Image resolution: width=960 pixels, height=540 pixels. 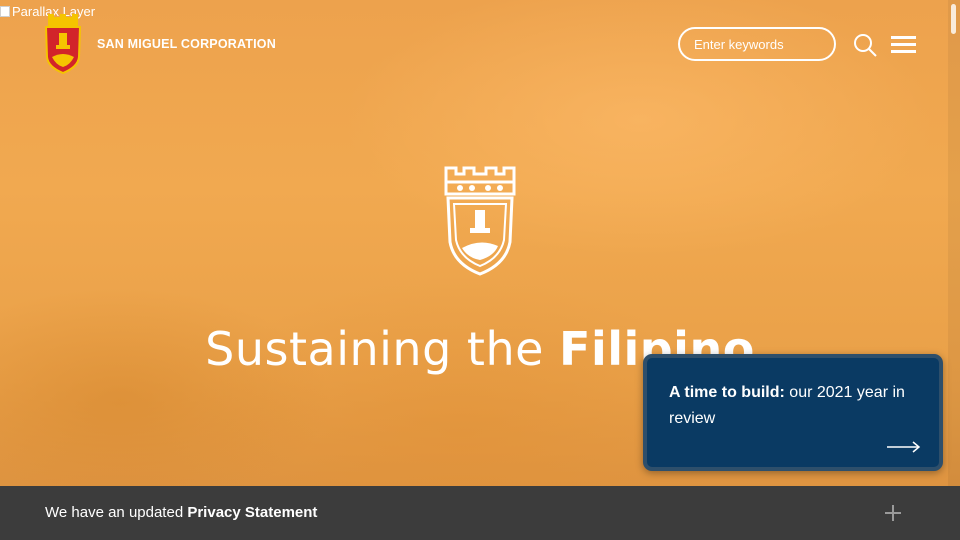 What do you see at coordinates (186, 44) in the screenshot?
I see `brand-name: SAN MIGUEL CORPORATION` at bounding box center [186, 44].